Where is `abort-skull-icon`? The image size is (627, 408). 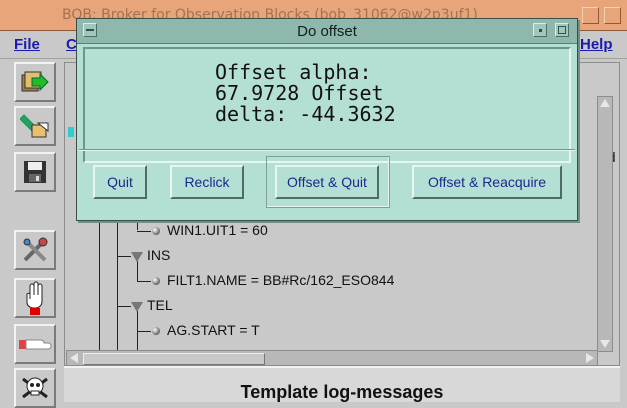 abort-skull-icon is located at coordinates (35, 388).